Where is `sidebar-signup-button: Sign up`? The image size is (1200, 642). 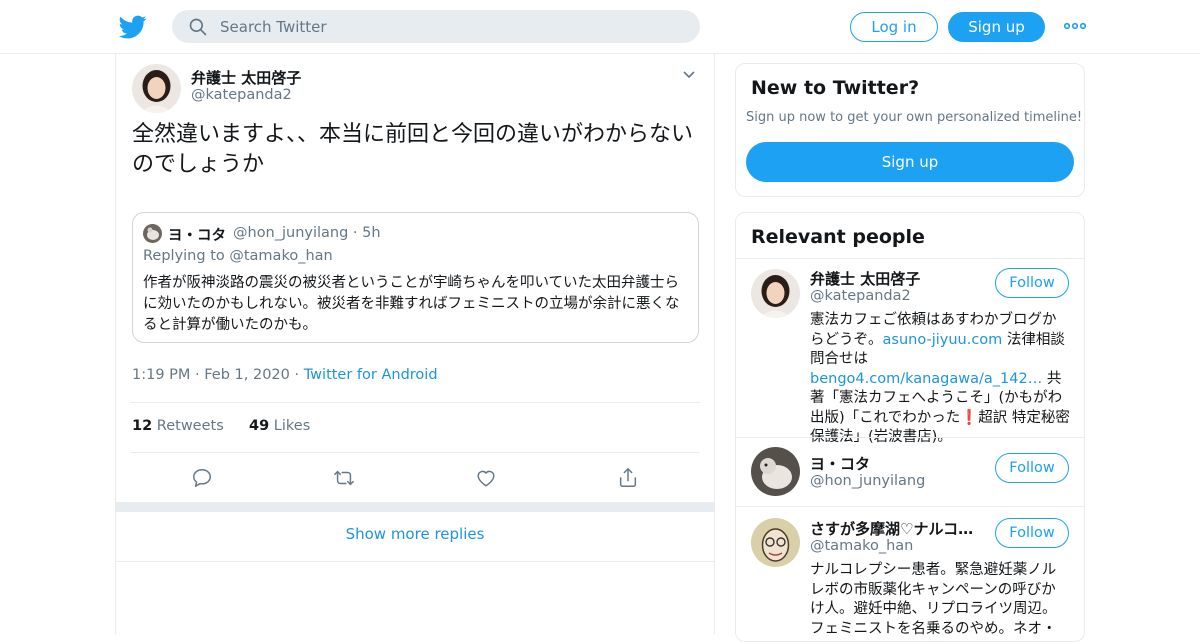
sidebar-signup-button: Sign up is located at coordinates (910, 162).